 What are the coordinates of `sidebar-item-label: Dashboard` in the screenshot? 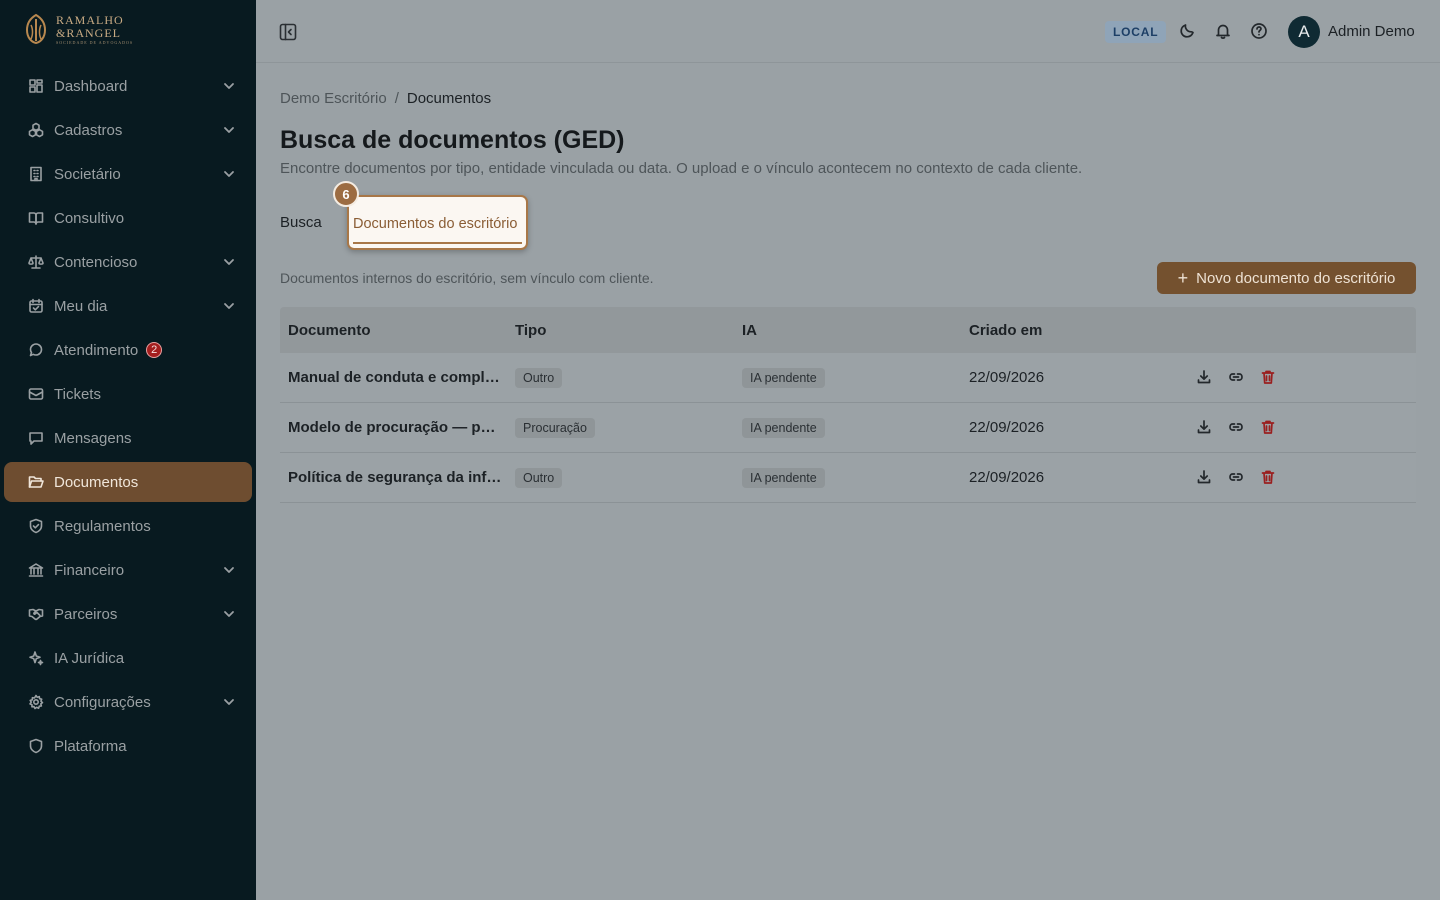 It's located at (91, 86).